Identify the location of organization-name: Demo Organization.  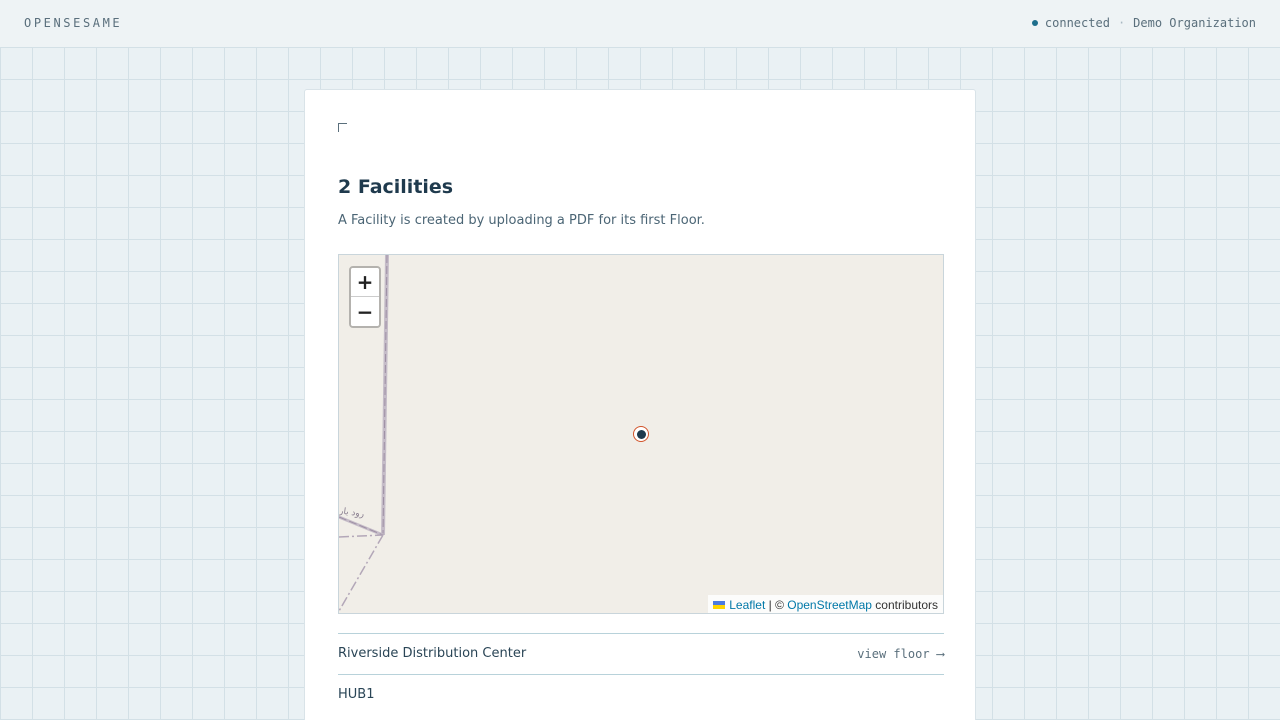
(1194, 23).